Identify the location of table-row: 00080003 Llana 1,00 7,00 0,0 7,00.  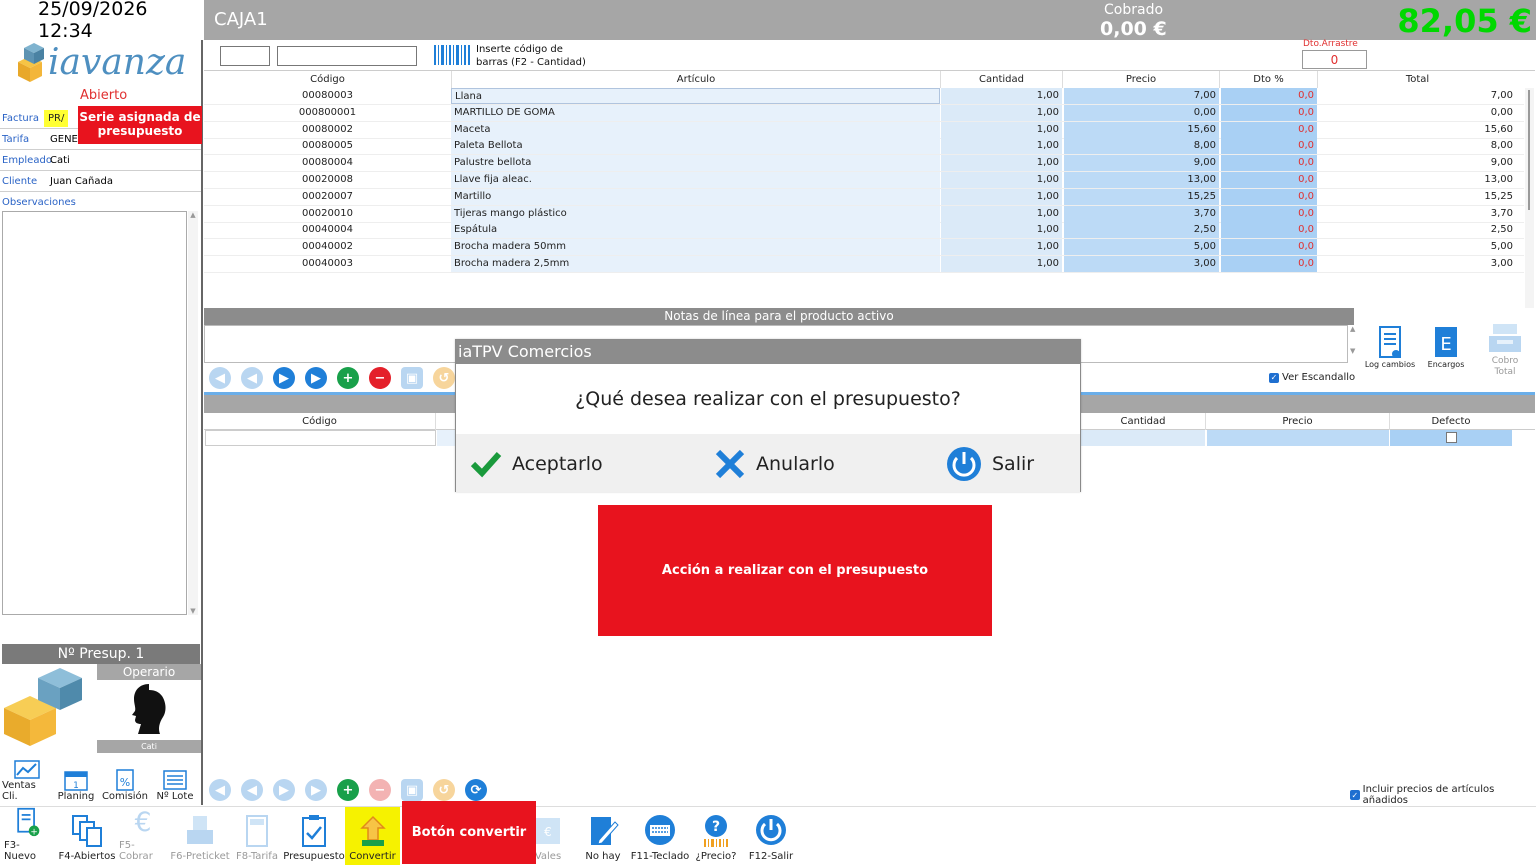
(864, 96).